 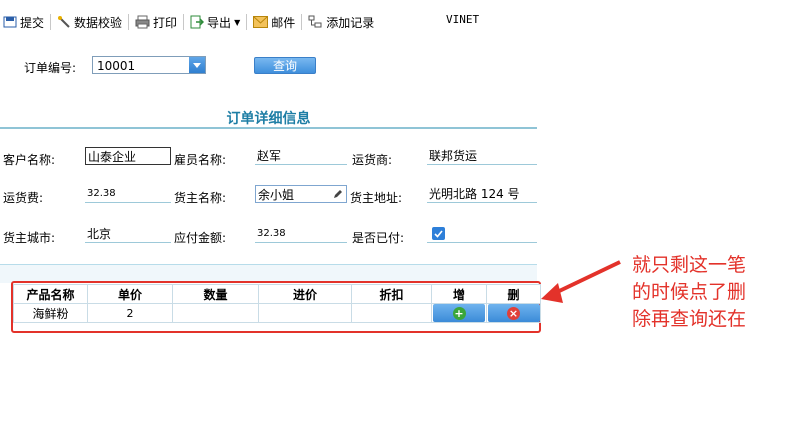 I want to click on annotation-note: 就只剩这一笔 的时候点了删 除再查询还在, so click(x=702, y=292).